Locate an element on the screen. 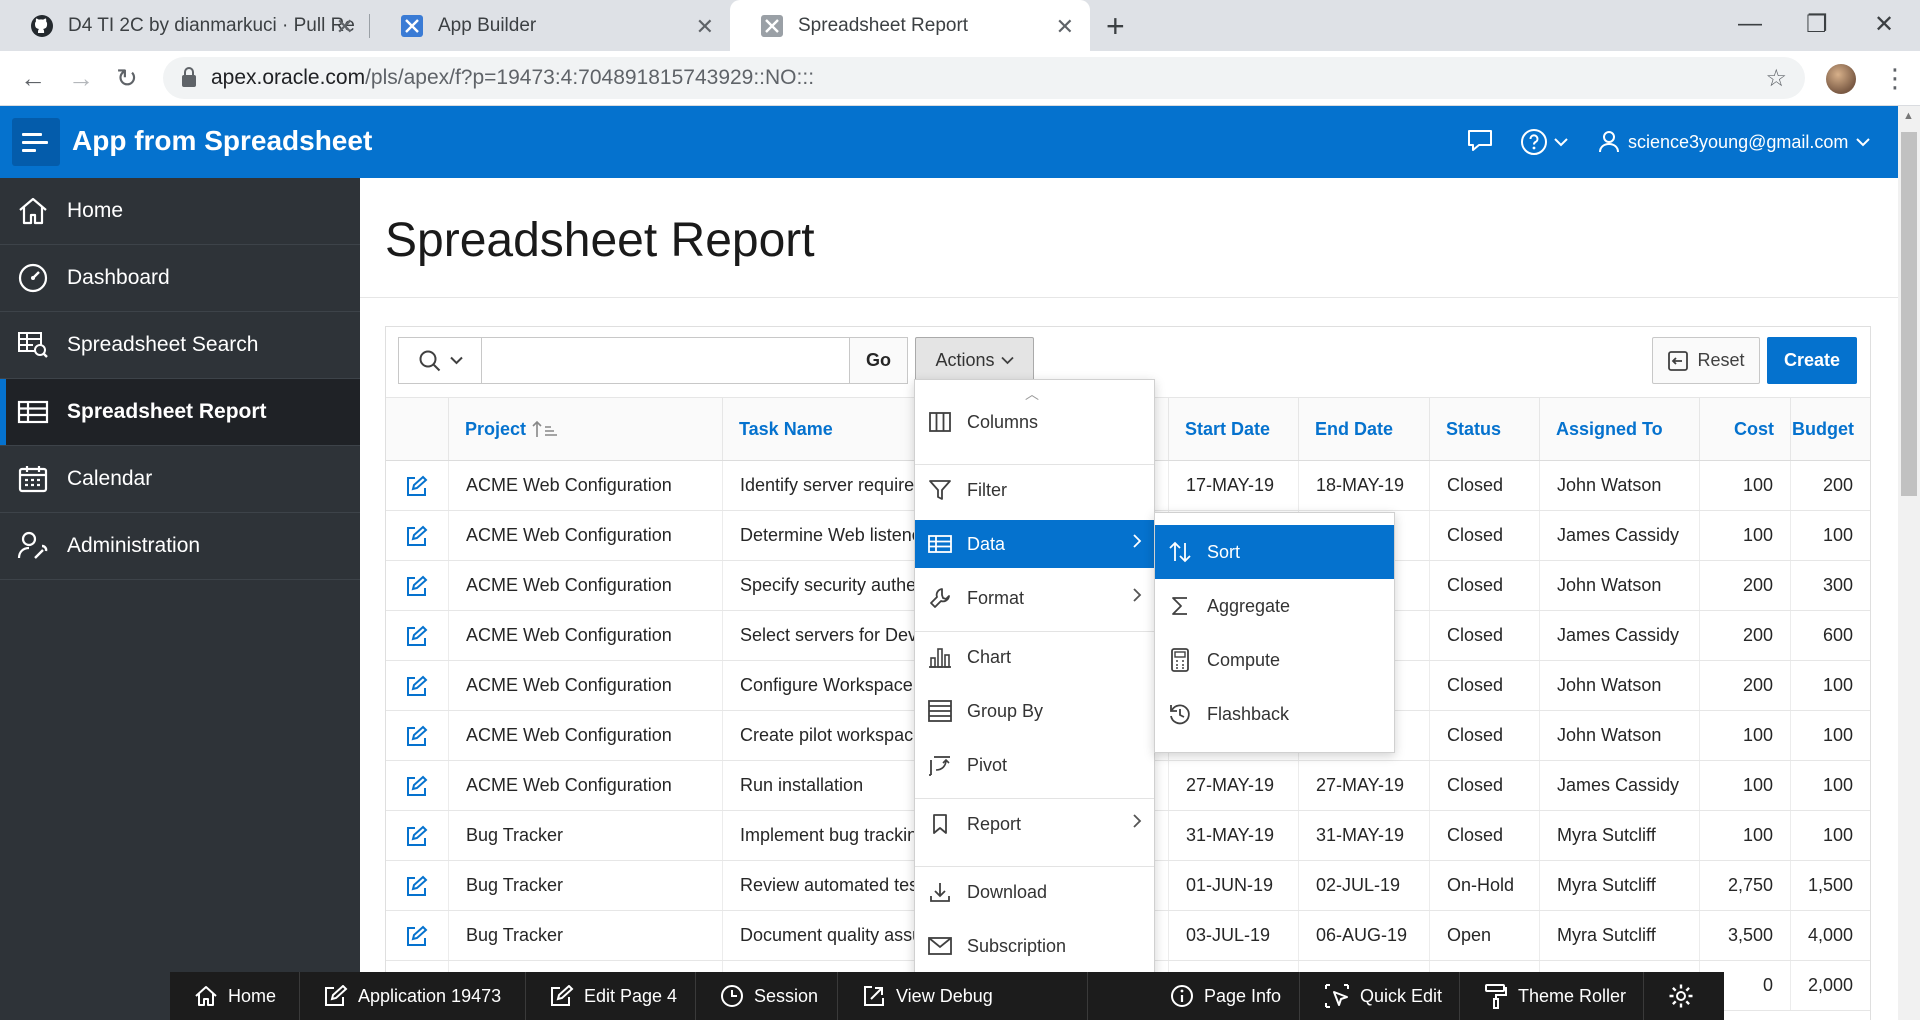 The width and height of the screenshot is (1920, 1020). menu-item-report: Report is located at coordinates (1034, 824).